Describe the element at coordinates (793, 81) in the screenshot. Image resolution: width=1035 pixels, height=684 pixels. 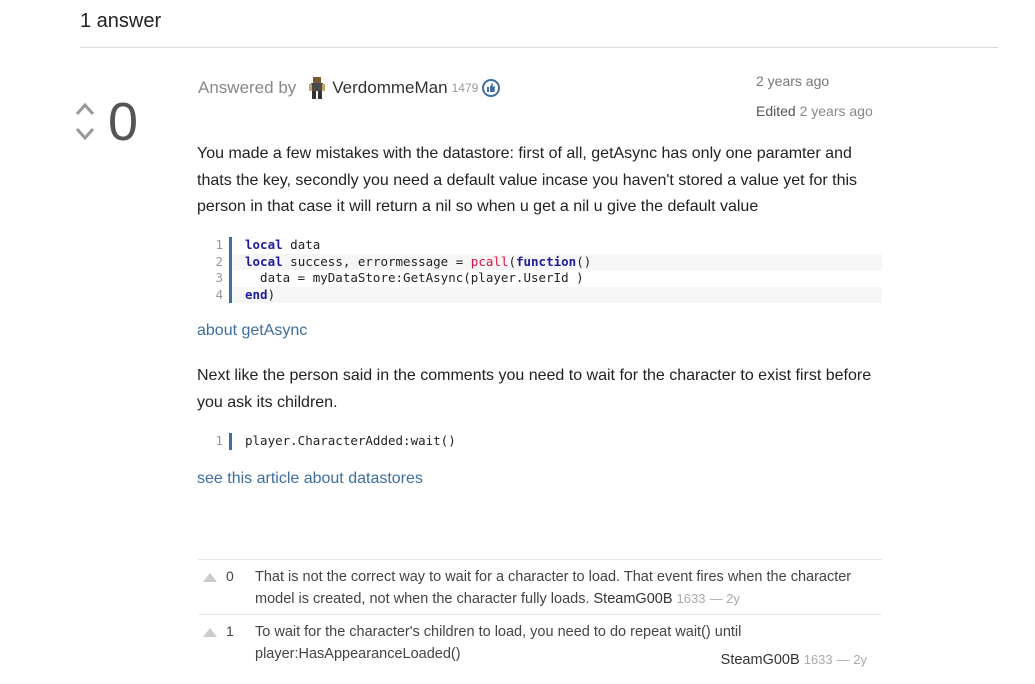
I see `posted-time: 2 years ago` at that location.